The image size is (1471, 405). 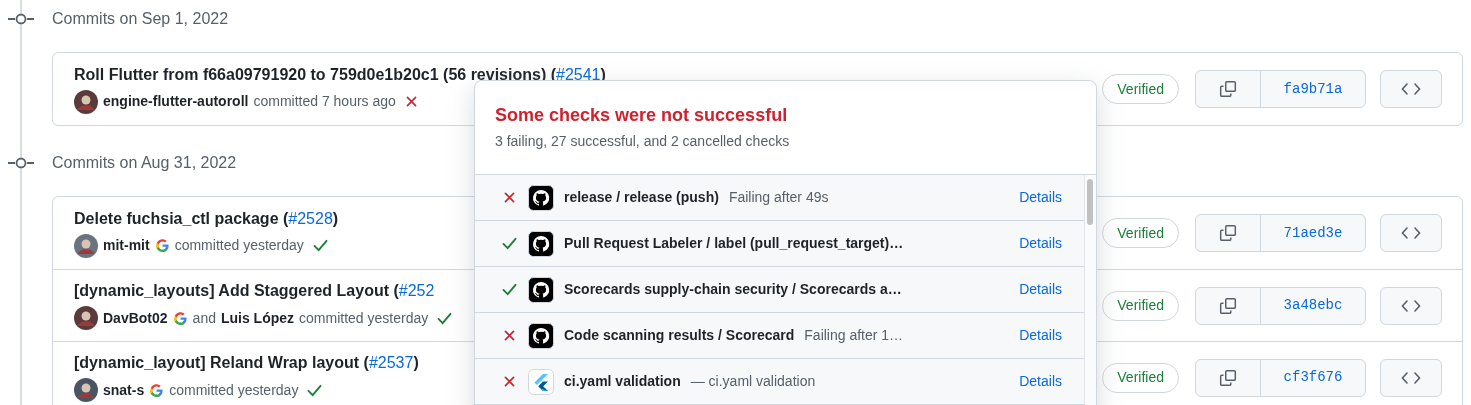 I want to click on check-detail: Failing after 49s, so click(x=778, y=197).